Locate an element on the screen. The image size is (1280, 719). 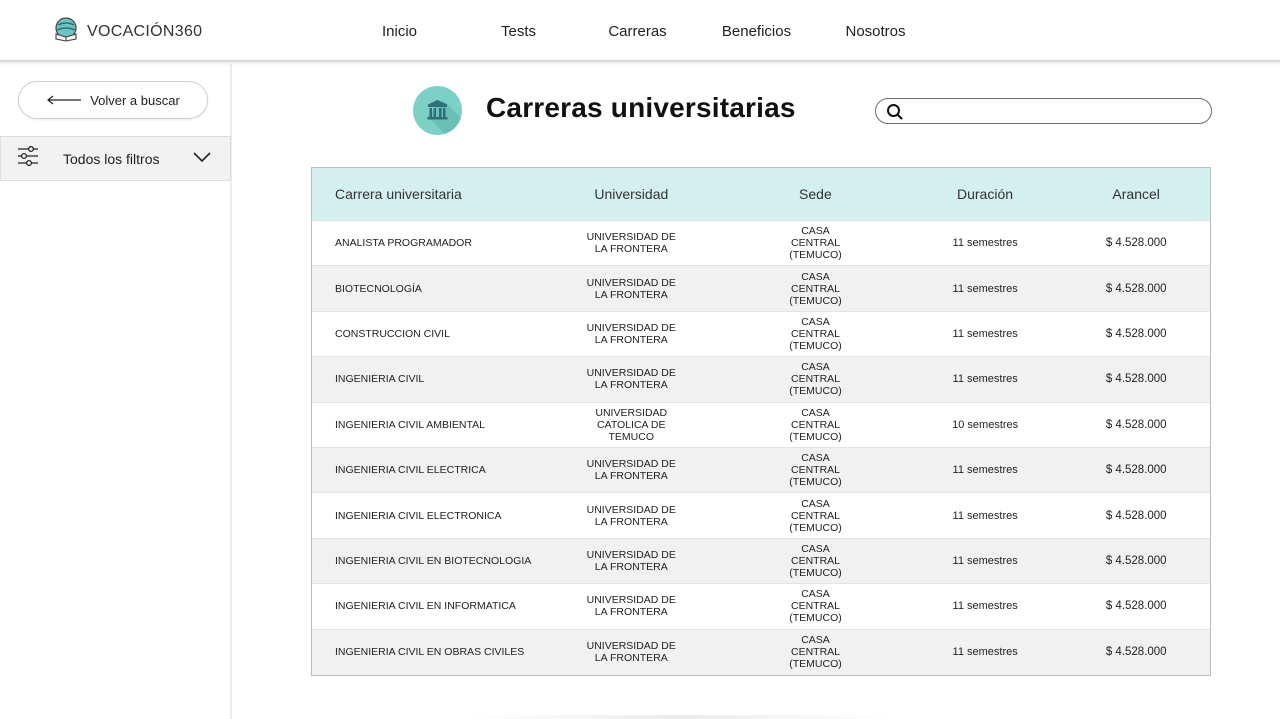
university-icon is located at coordinates (437, 110).